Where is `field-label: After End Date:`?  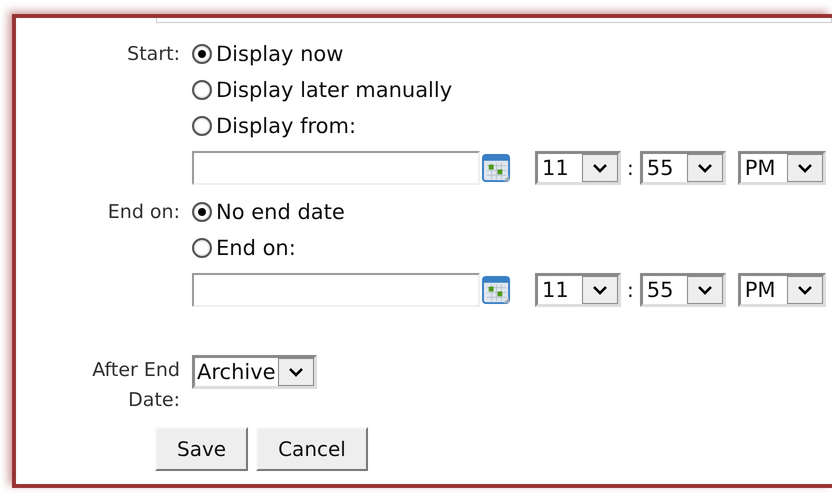
field-label: After End Date: is located at coordinates (135, 385).